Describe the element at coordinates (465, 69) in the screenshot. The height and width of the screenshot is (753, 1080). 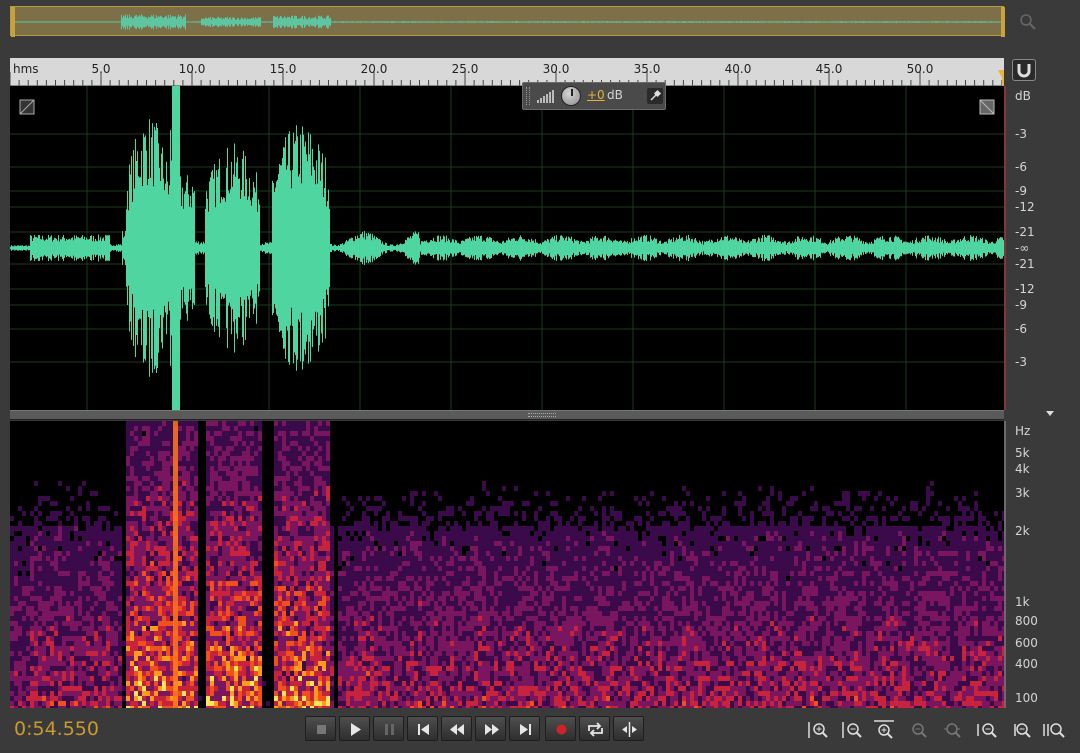
I see `ruler-tick-label: 25.0` at that location.